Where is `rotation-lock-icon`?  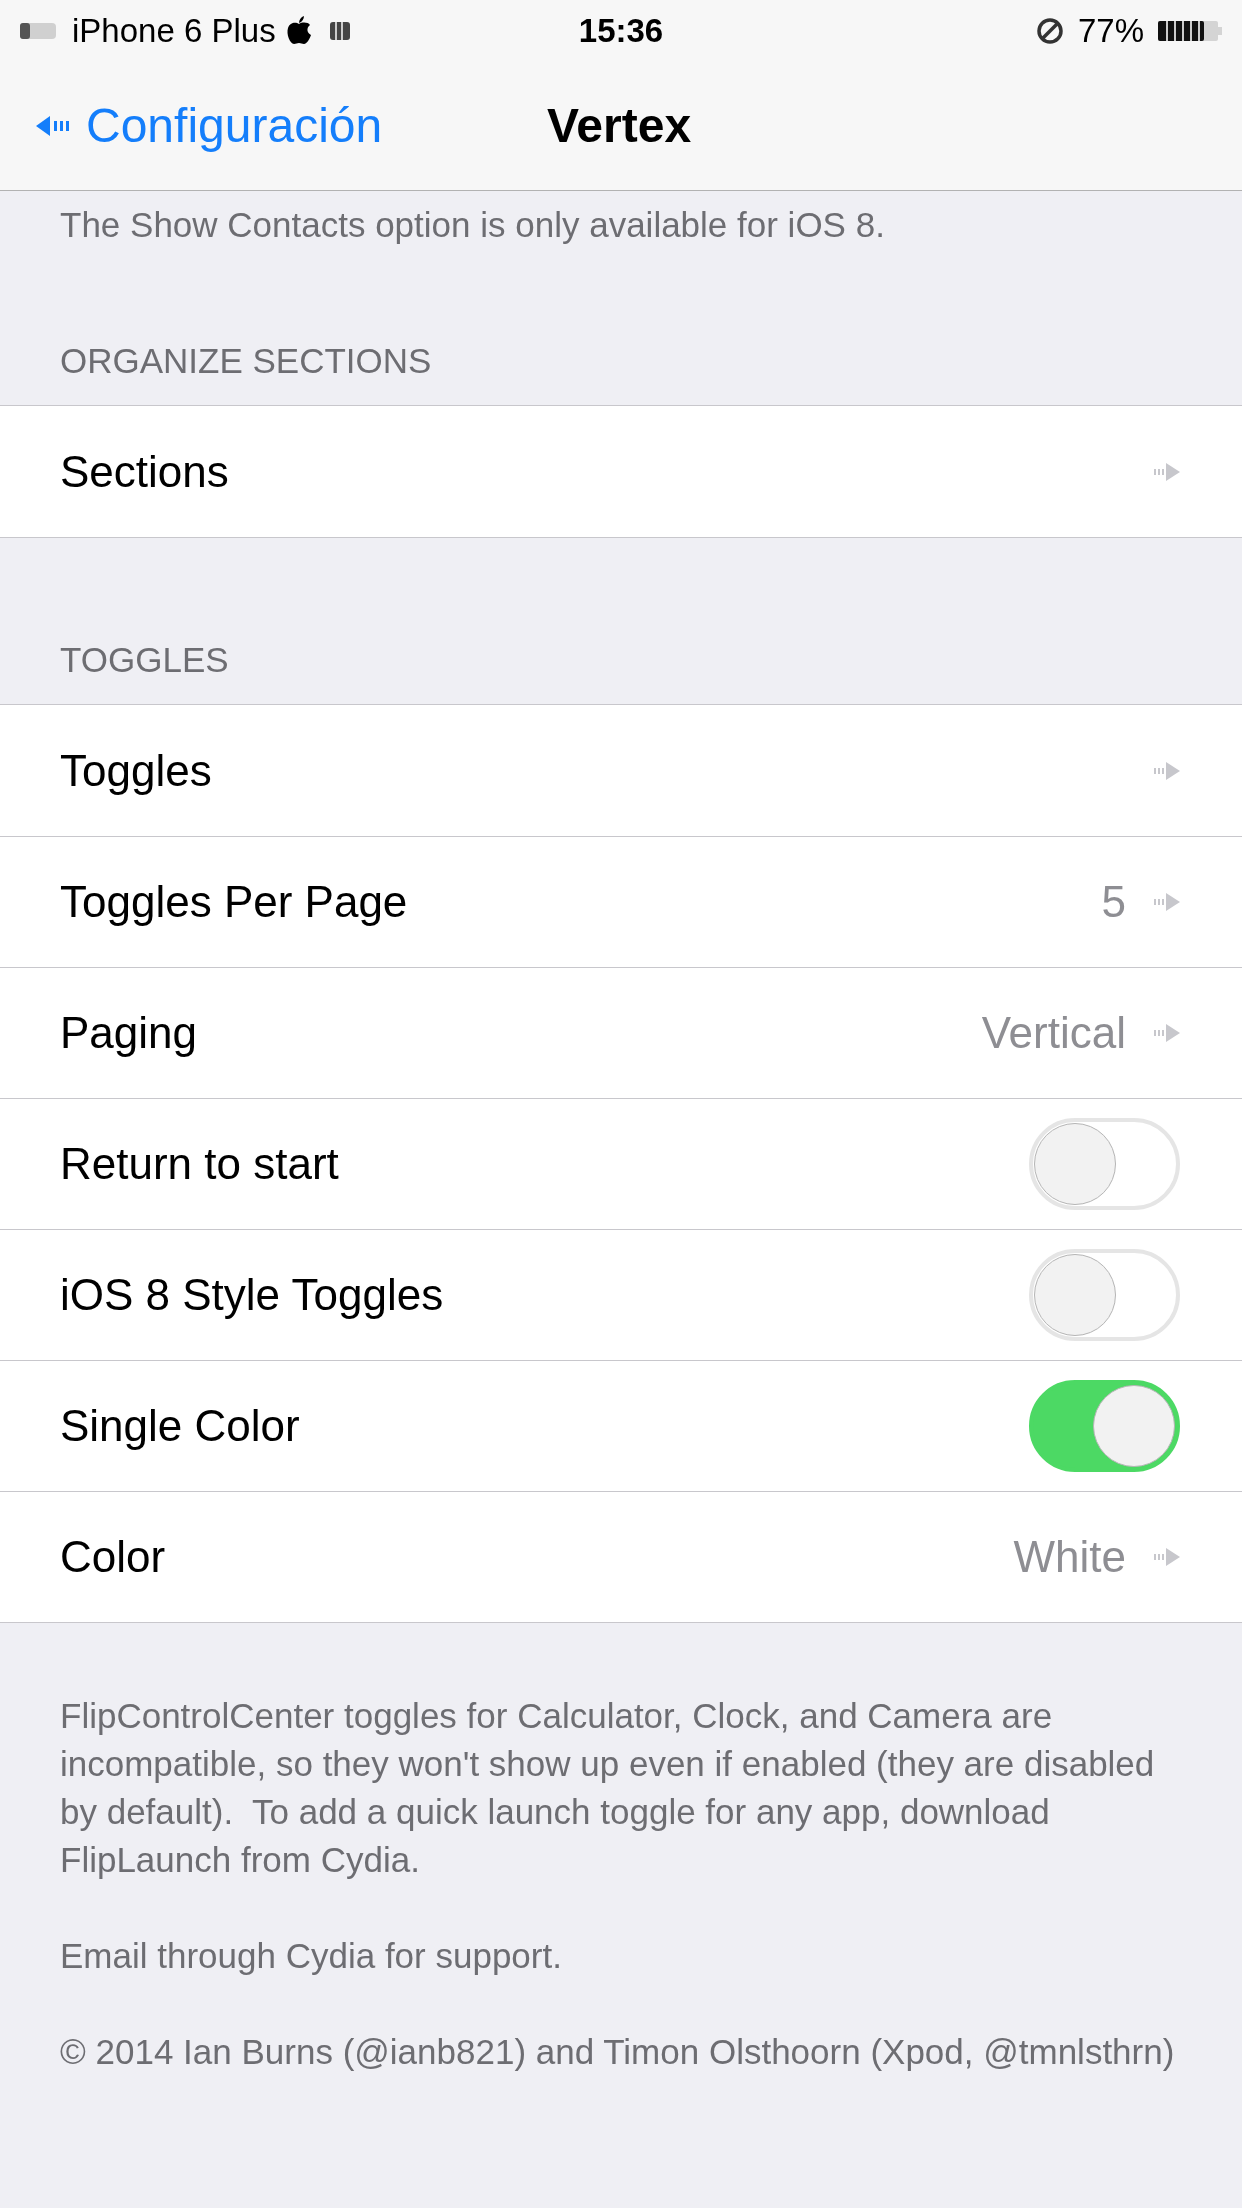 rotation-lock-icon is located at coordinates (1049, 31).